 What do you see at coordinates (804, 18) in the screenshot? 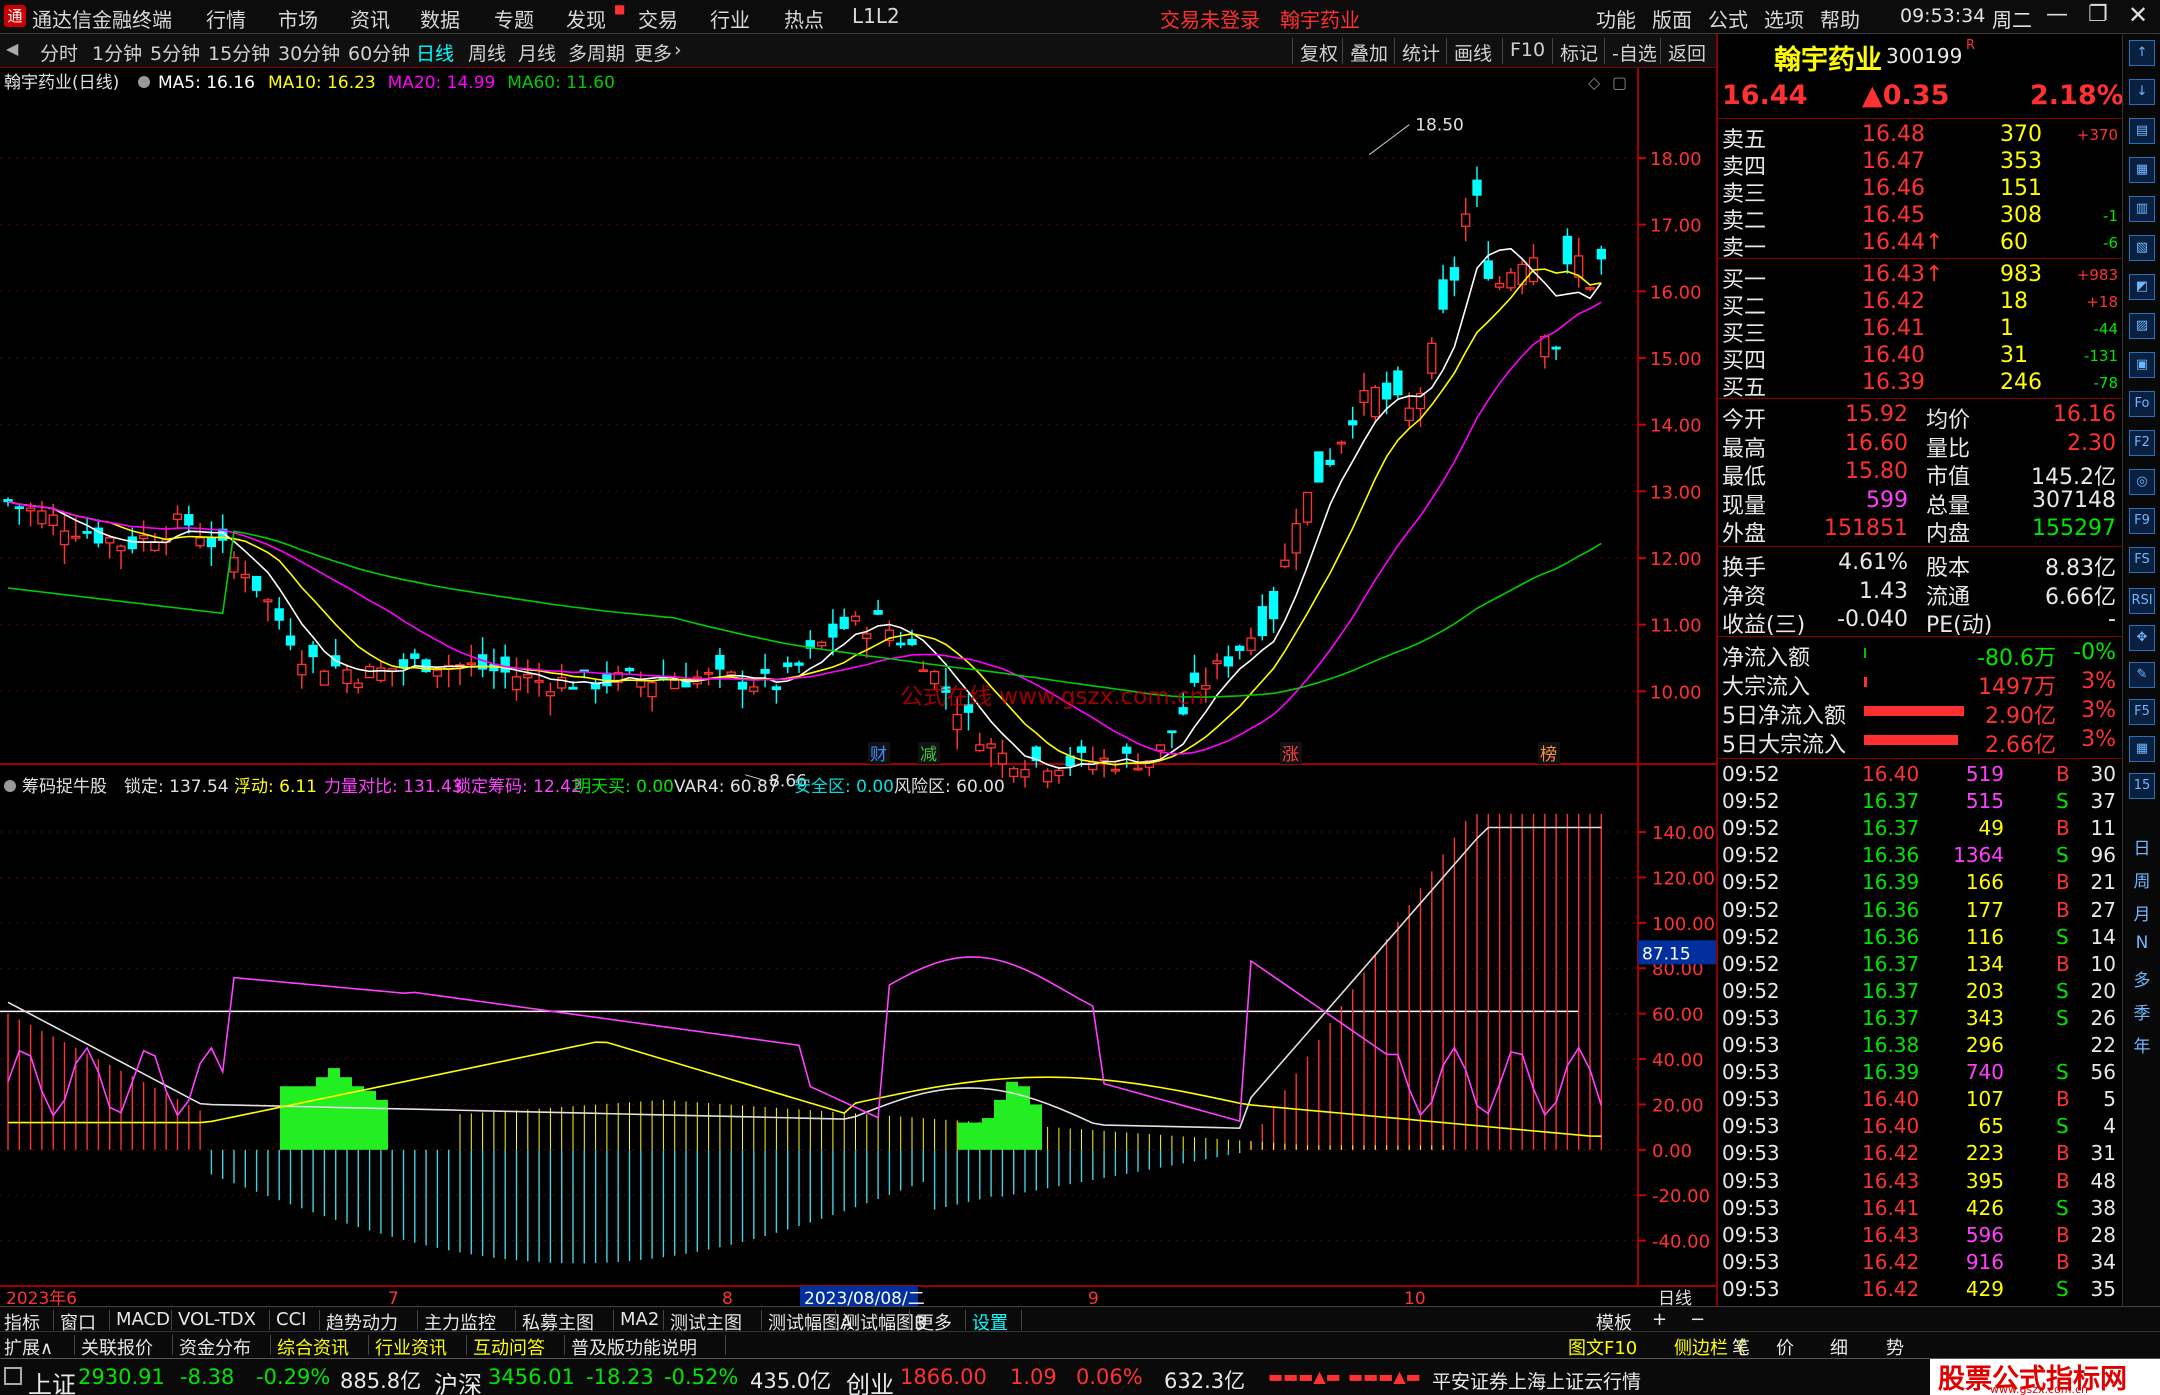
I see `menu-8: 热点` at bounding box center [804, 18].